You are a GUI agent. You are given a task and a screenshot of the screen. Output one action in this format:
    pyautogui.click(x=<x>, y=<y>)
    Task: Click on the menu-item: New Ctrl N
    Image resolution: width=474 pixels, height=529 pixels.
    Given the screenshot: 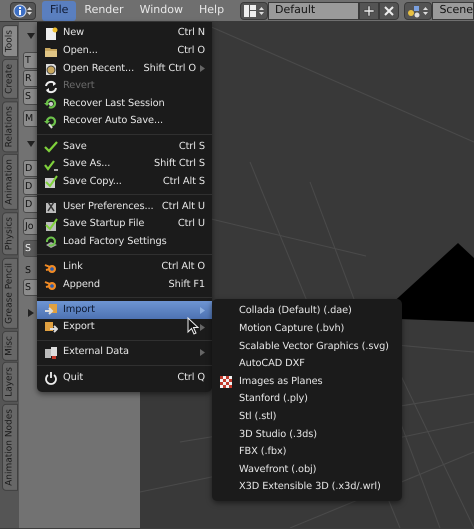 What is the action you would take?
    pyautogui.click(x=124, y=34)
    